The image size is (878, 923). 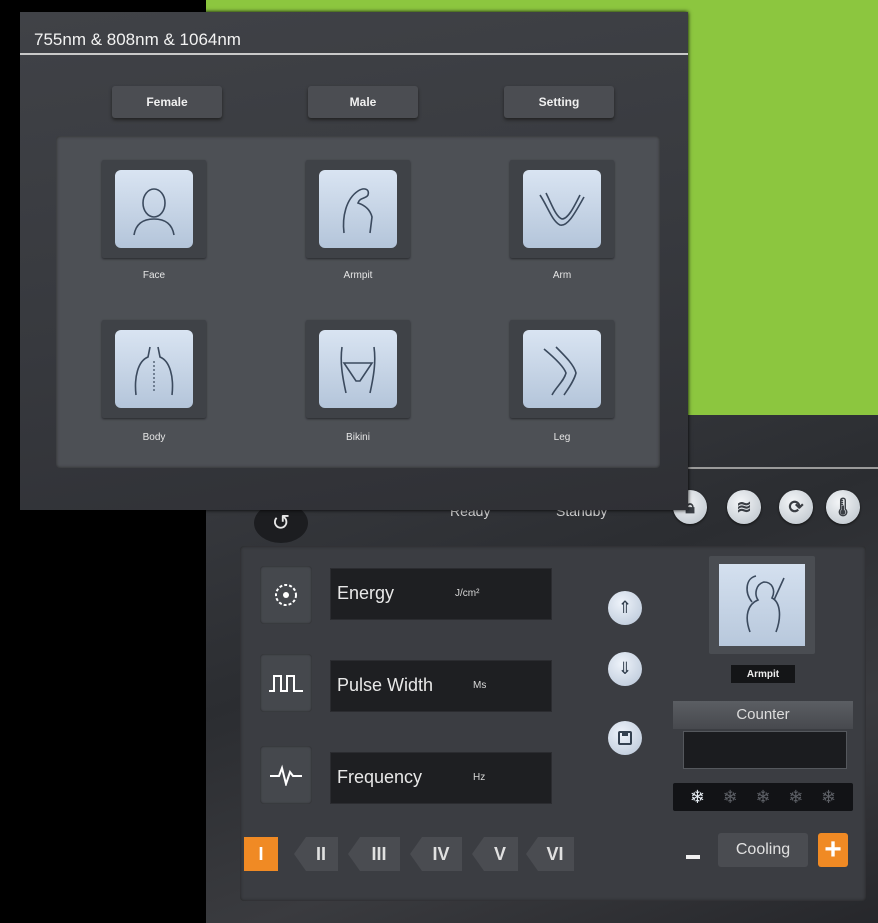 I want to click on frequency-field: Frequency Hz, so click(x=441, y=778).